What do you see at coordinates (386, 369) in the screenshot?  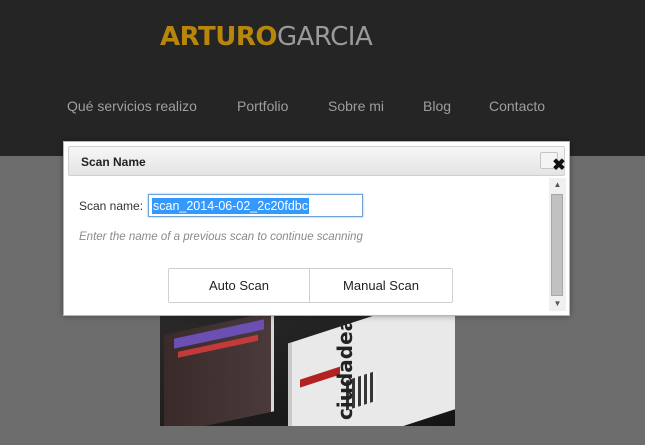 I see `card-brand-text: ciudadea` at bounding box center [386, 369].